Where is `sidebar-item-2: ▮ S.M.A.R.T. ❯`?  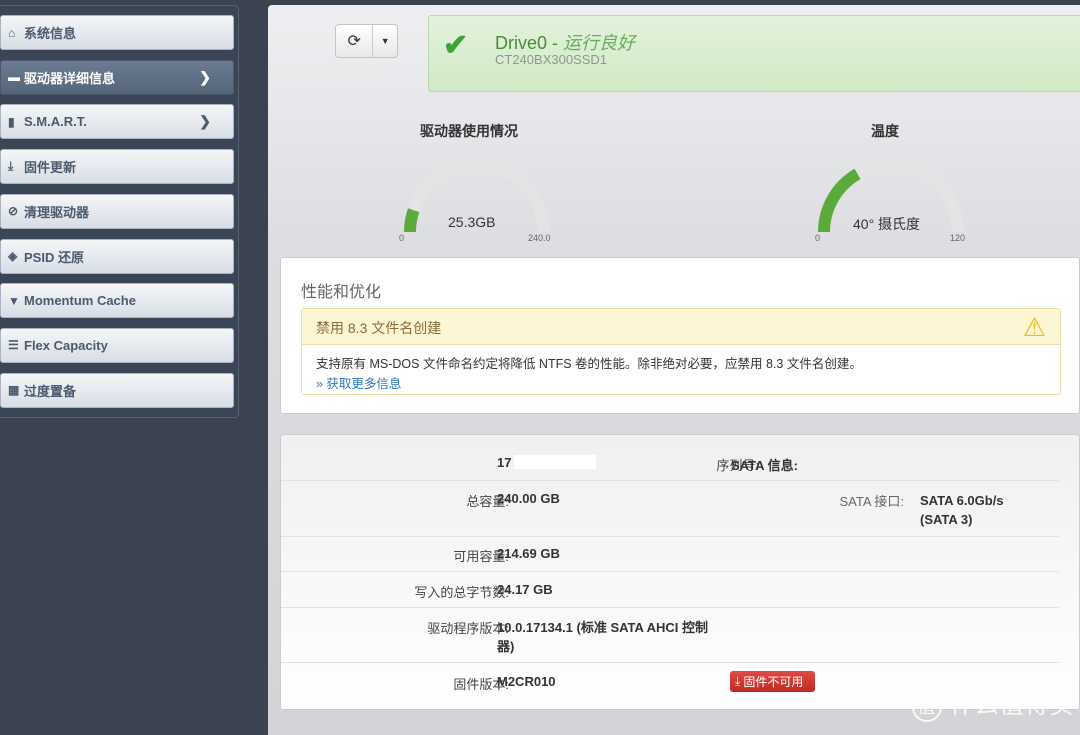 sidebar-item-2: ▮ S.M.A.R.T. ❯ is located at coordinates (117, 122).